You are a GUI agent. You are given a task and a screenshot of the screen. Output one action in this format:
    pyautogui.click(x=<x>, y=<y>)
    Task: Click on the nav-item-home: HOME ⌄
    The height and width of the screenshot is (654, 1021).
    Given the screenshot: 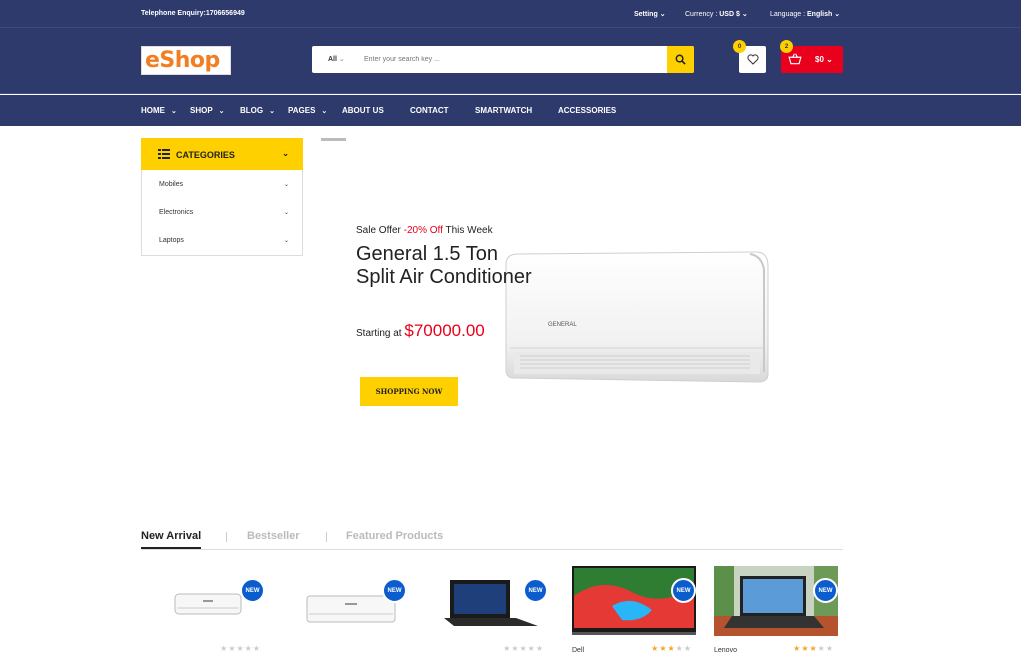 What is the action you would take?
    pyautogui.click(x=159, y=110)
    